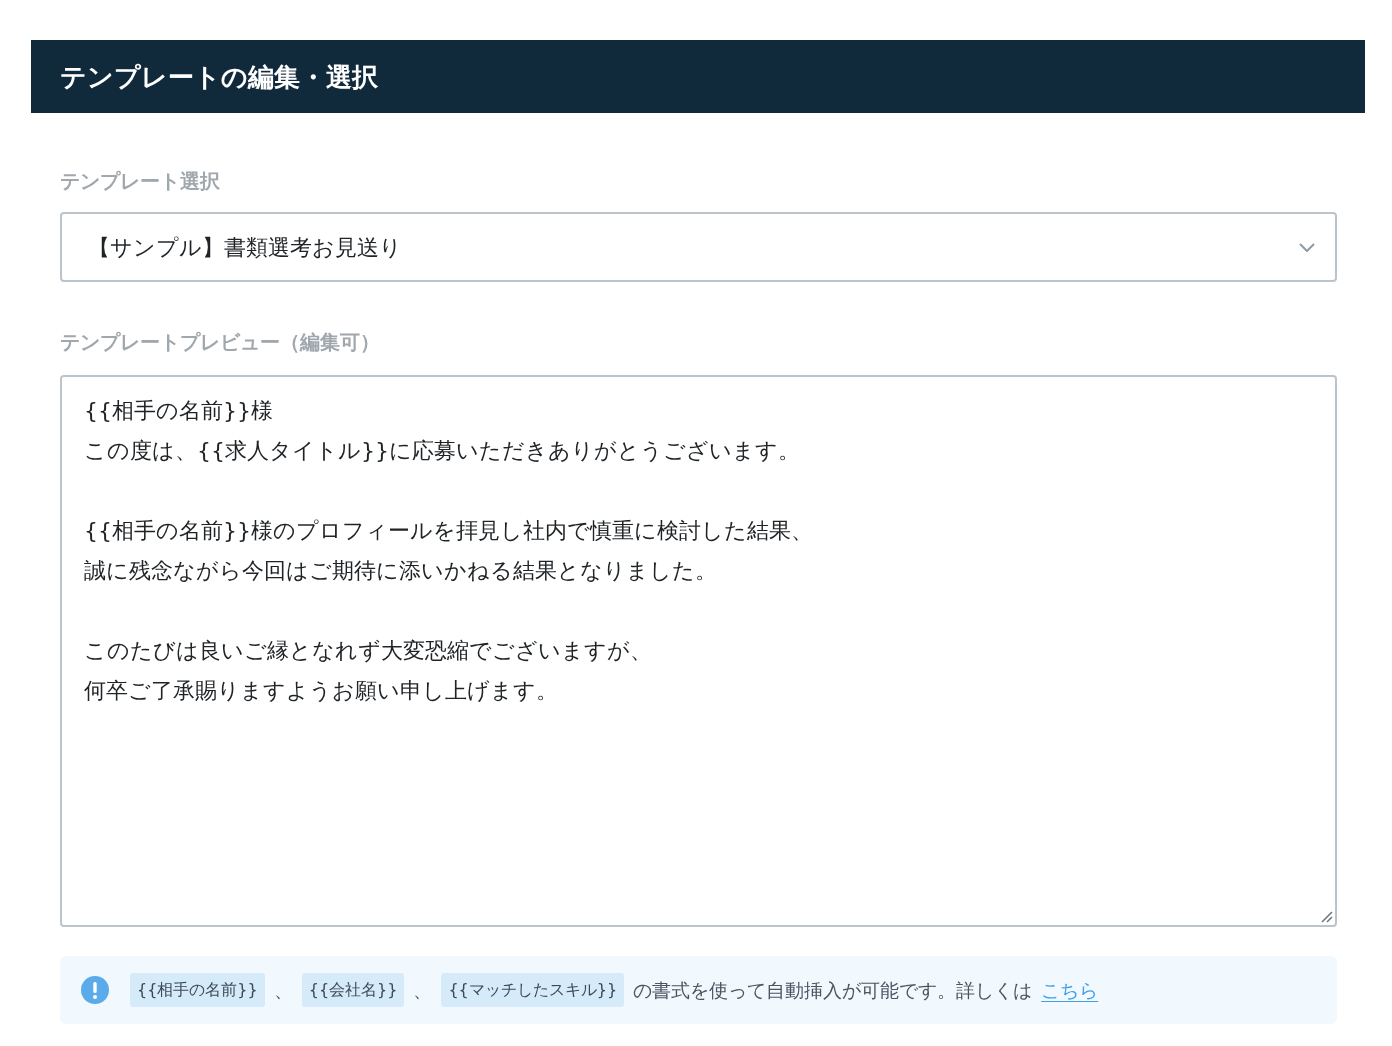 The image size is (1392, 1046). I want to click on field-label: テンプレートプレビュー（編集可）, so click(220, 342).